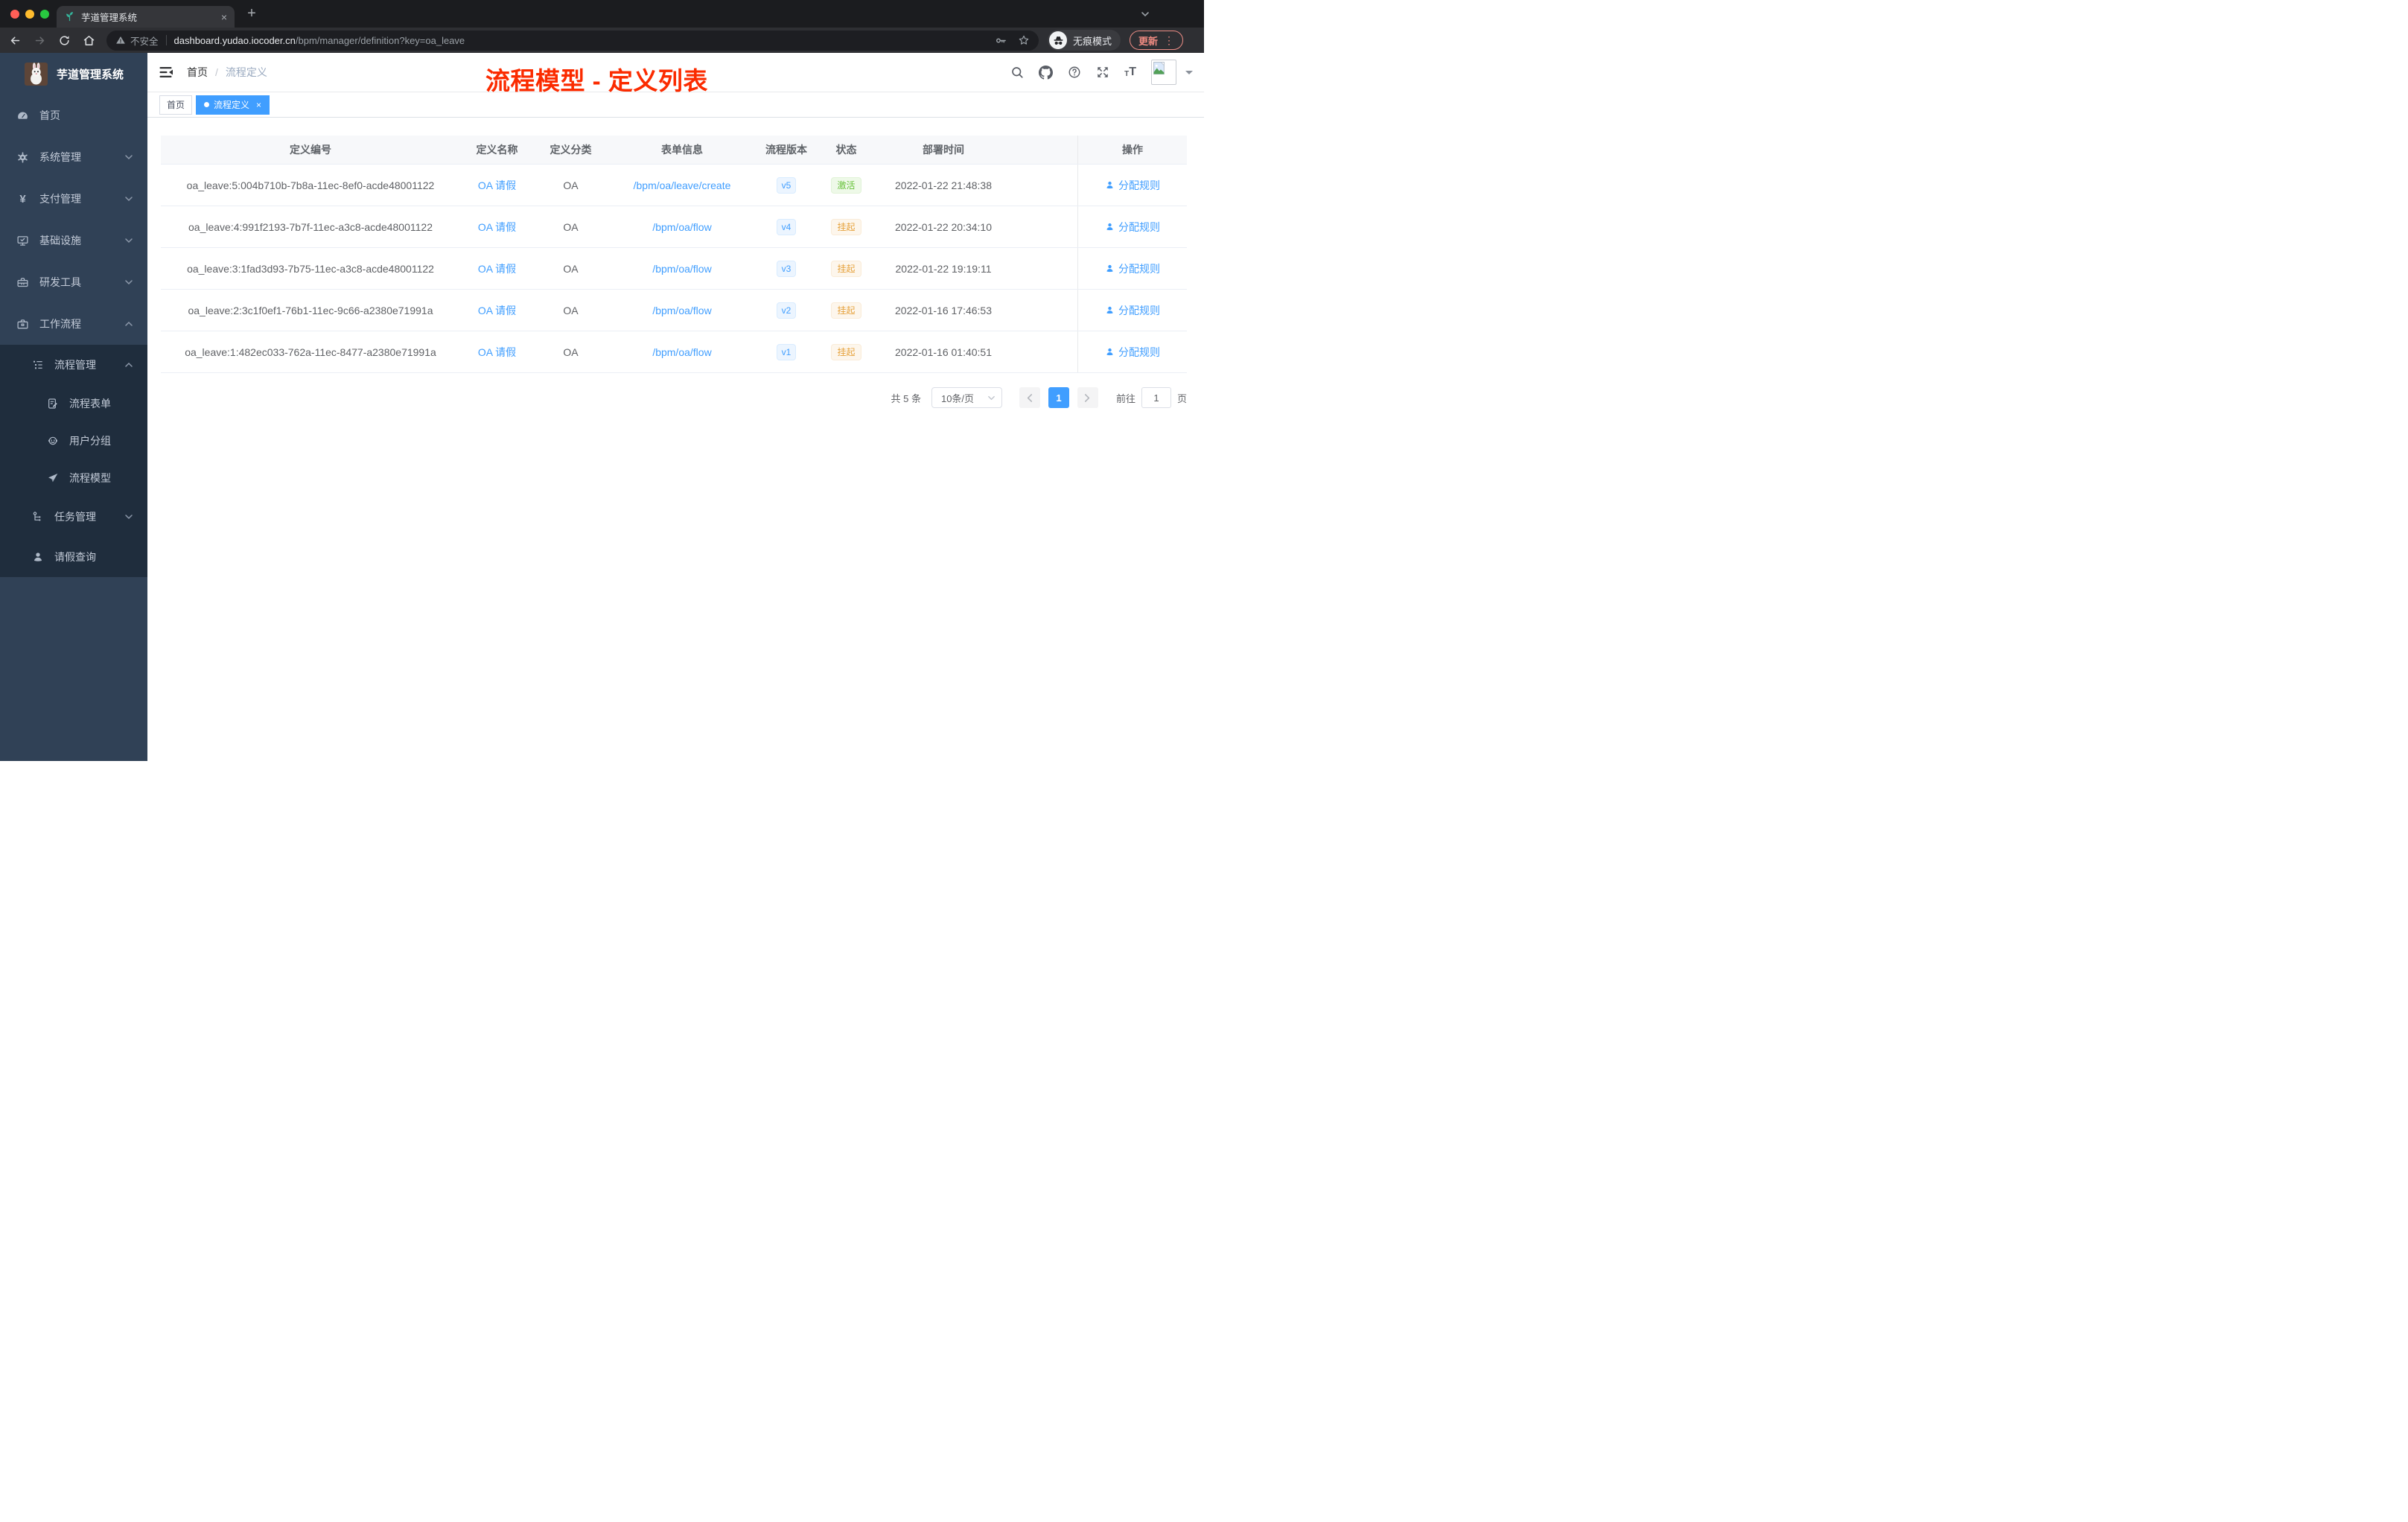 The height and width of the screenshot is (1522, 2408). Describe the element at coordinates (786, 185) in the screenshot. I see `version-badge: v5` at that location.